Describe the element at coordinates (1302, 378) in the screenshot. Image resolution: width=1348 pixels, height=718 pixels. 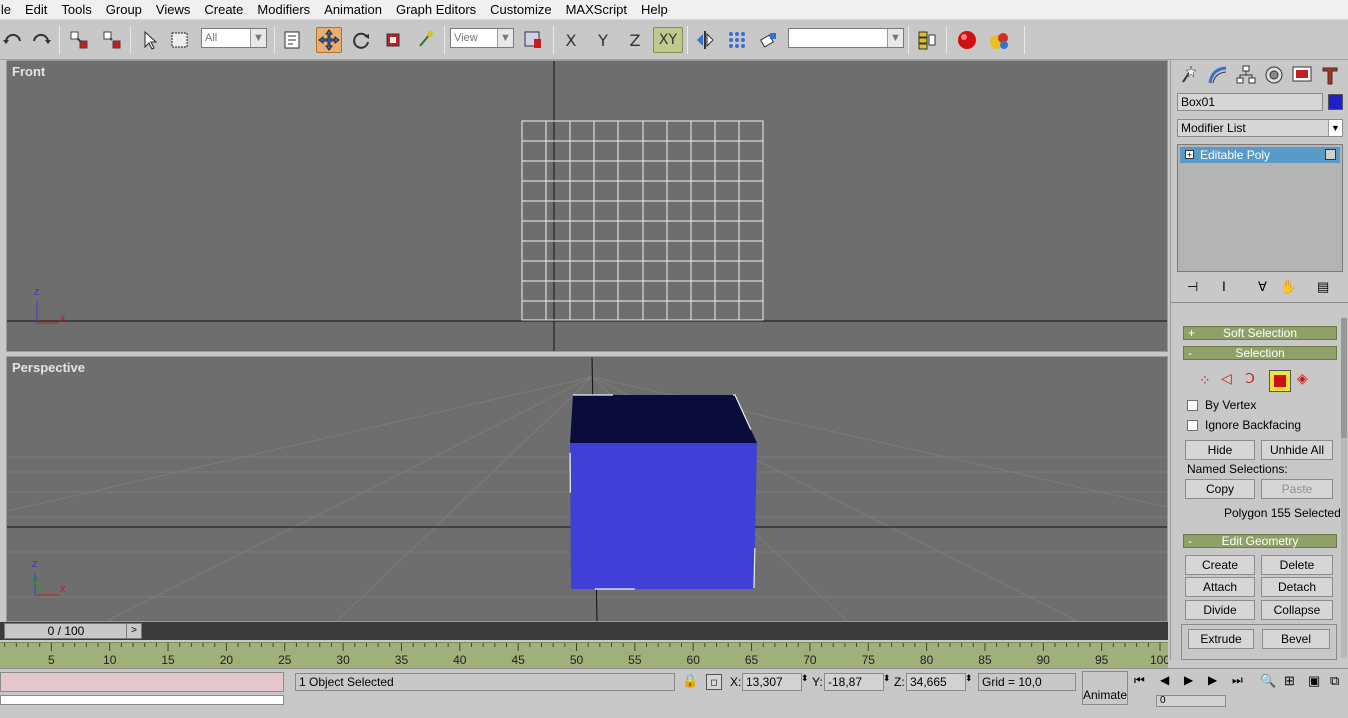
I see `element-icon: ◈` at that location.